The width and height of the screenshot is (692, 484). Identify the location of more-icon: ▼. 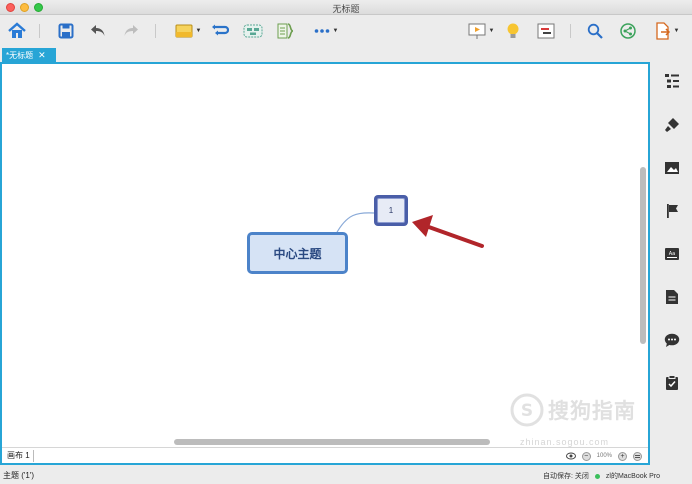
(326, 31).